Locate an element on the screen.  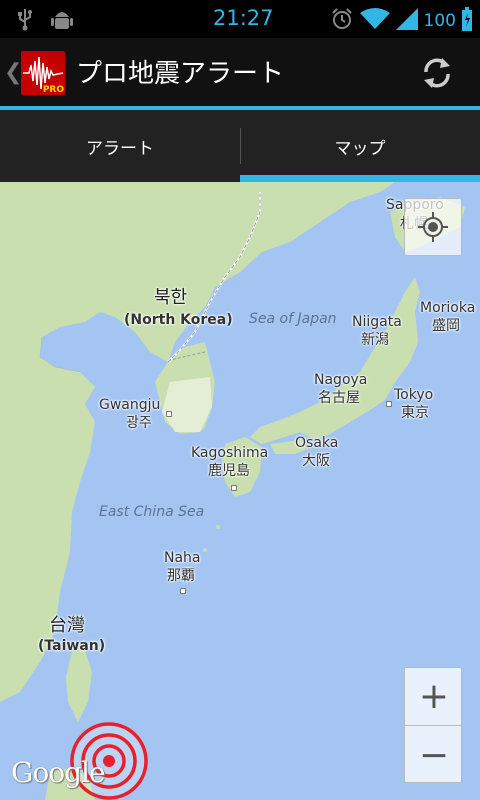
status-bar: 21:27 100 is located at coordinates (240, 19).